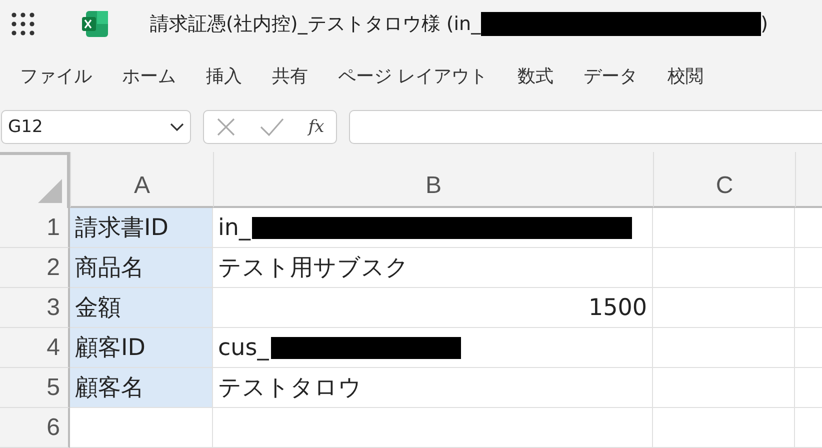  I want to click on row-header: 2, so click(35, 268).